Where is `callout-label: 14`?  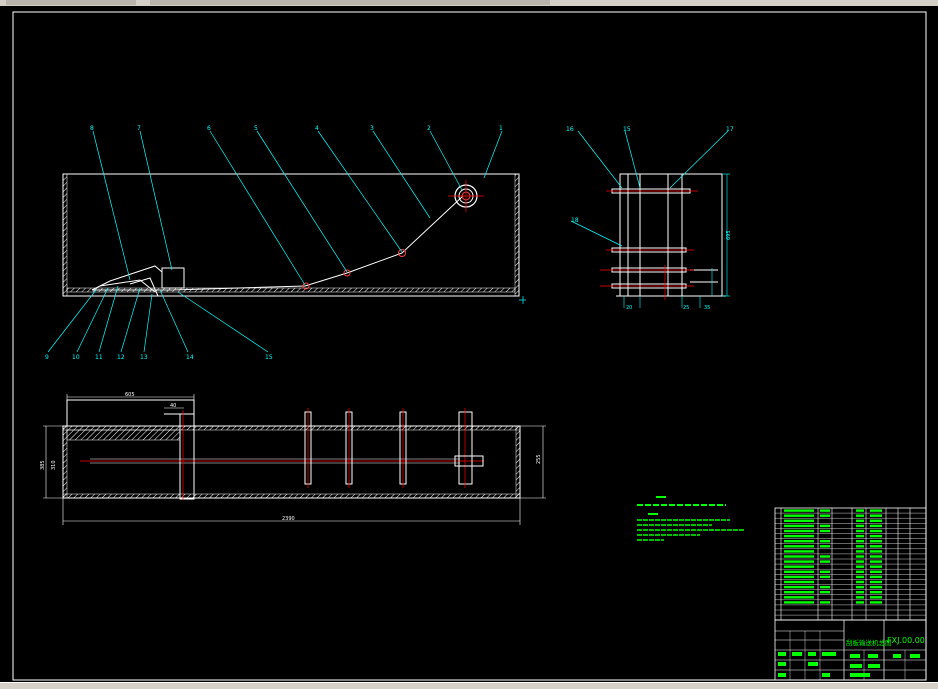 callout-label: 14 is located at coordinates (190, 357).